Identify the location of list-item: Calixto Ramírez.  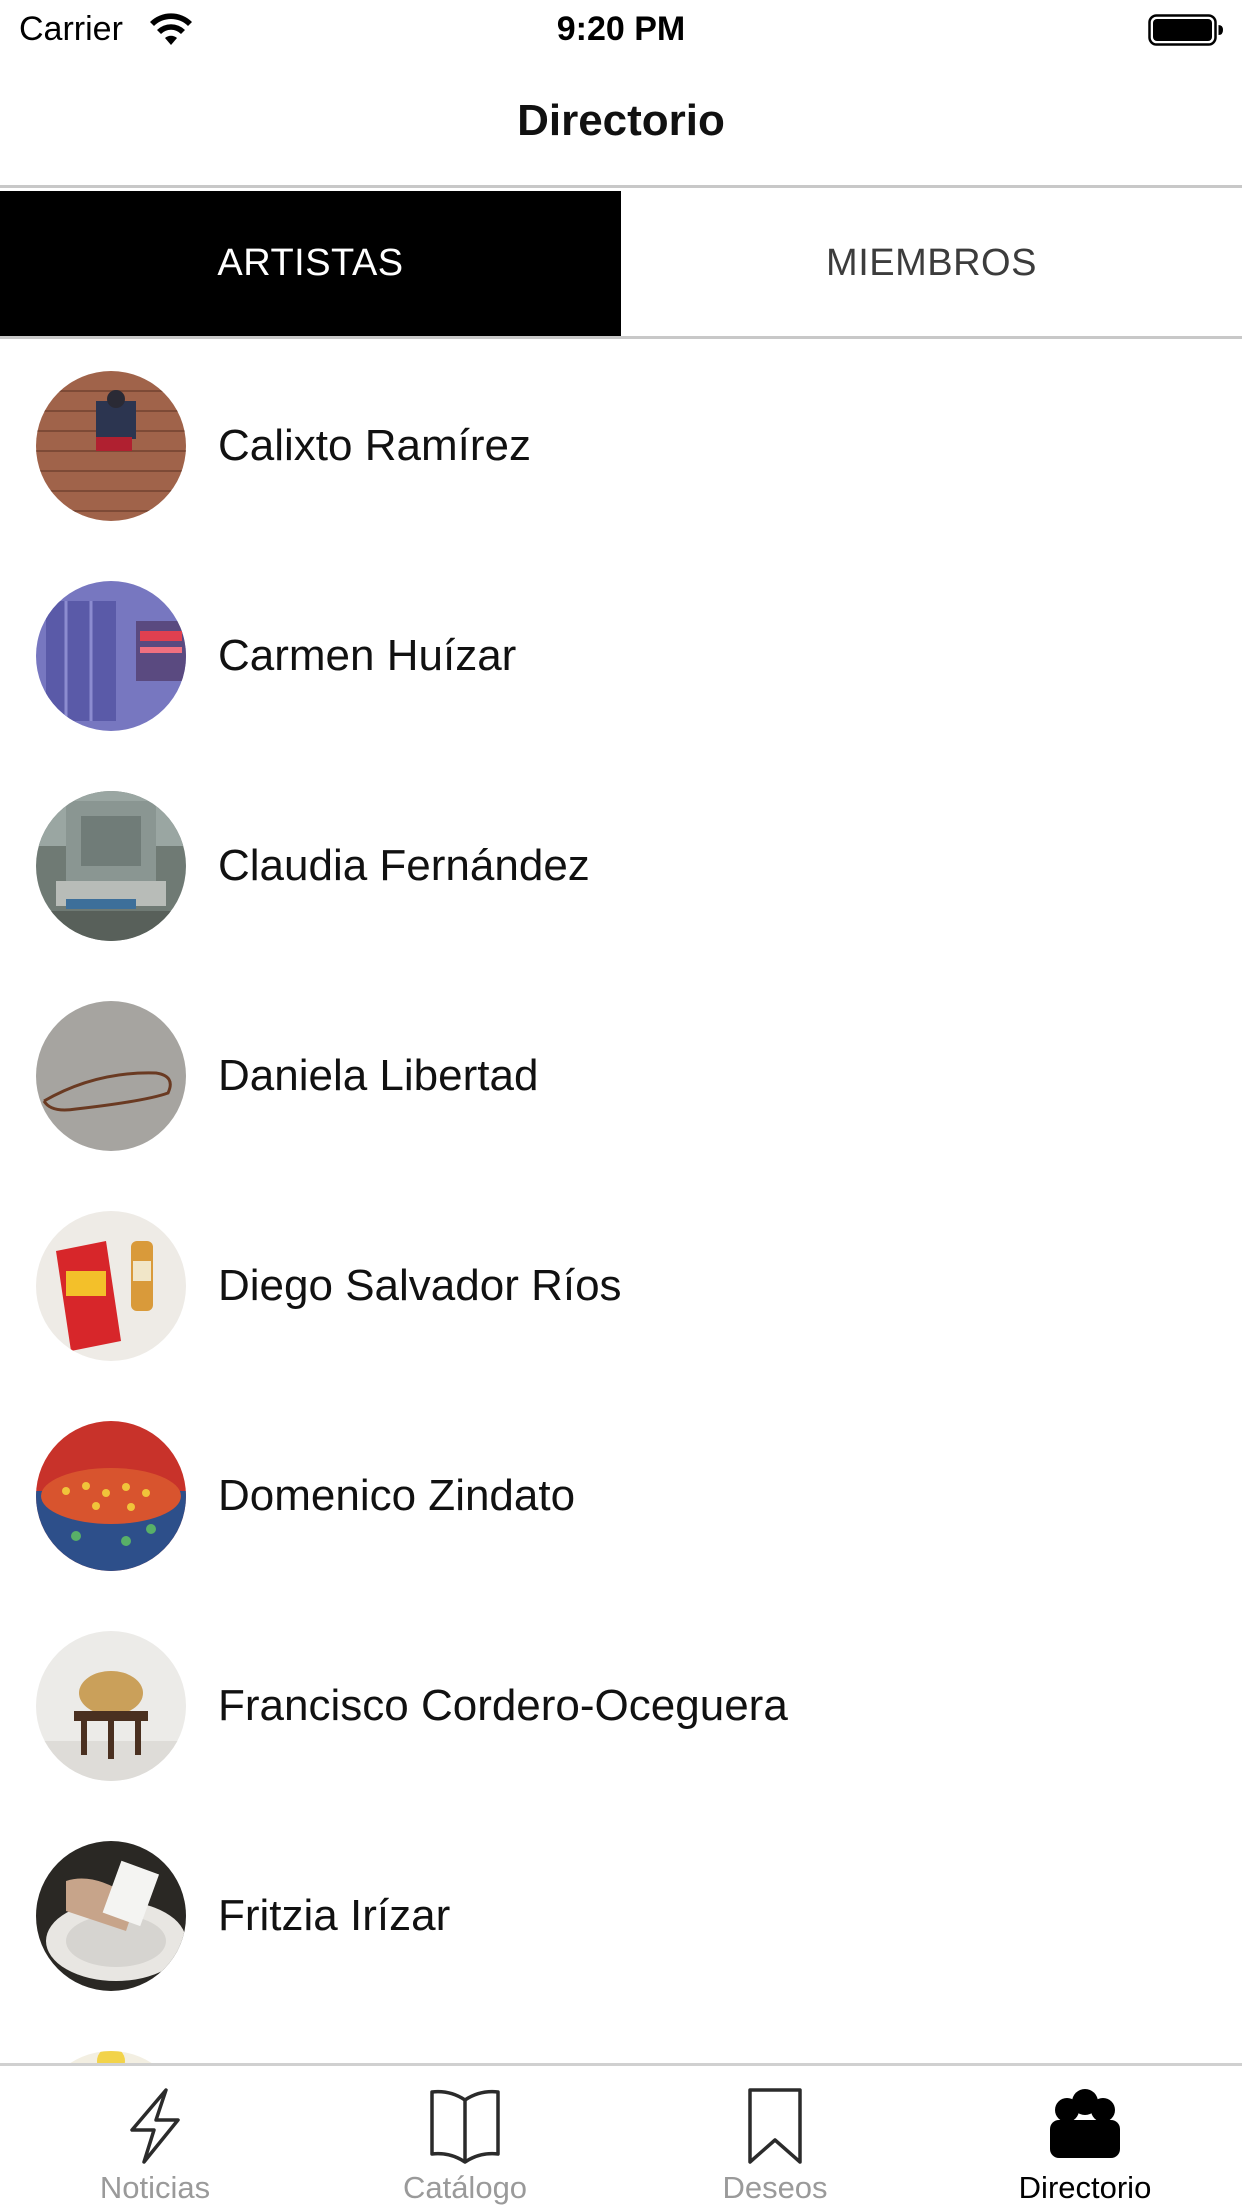
(621, 444).